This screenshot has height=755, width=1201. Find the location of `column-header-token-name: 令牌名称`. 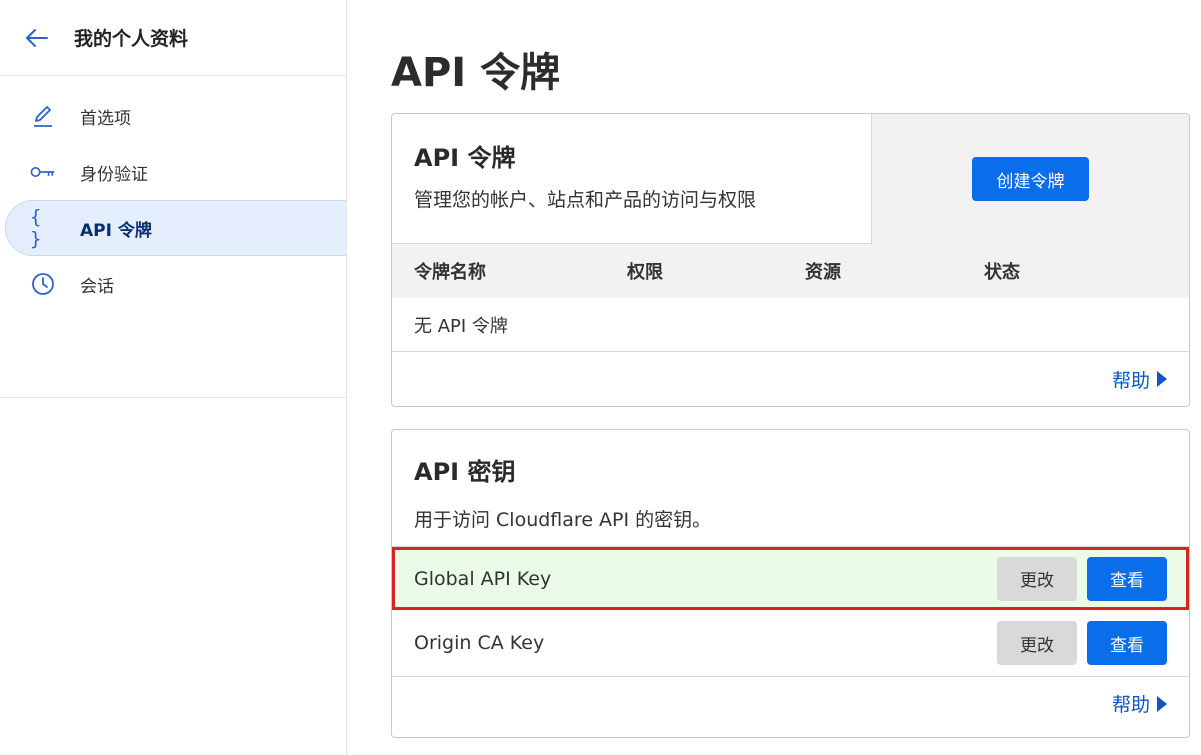

column-header-token-name: 令牌名称 is located at coordinates (450, 272).